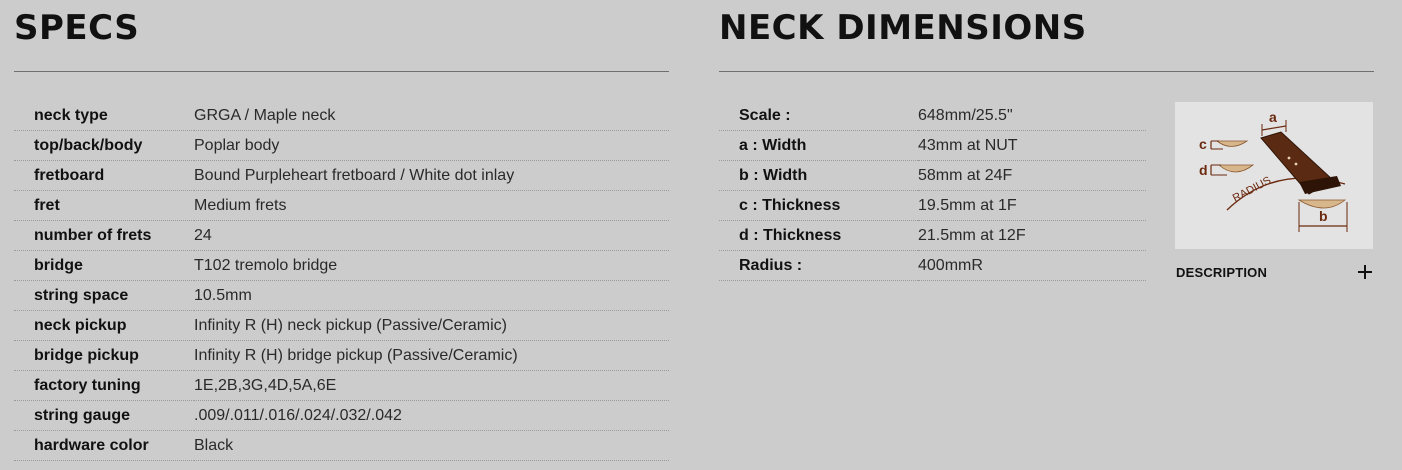  What do you see at coordinates (104, 295) in the screenshot?
I see `spec-row-label: string space` at bounding box center [104, 295].